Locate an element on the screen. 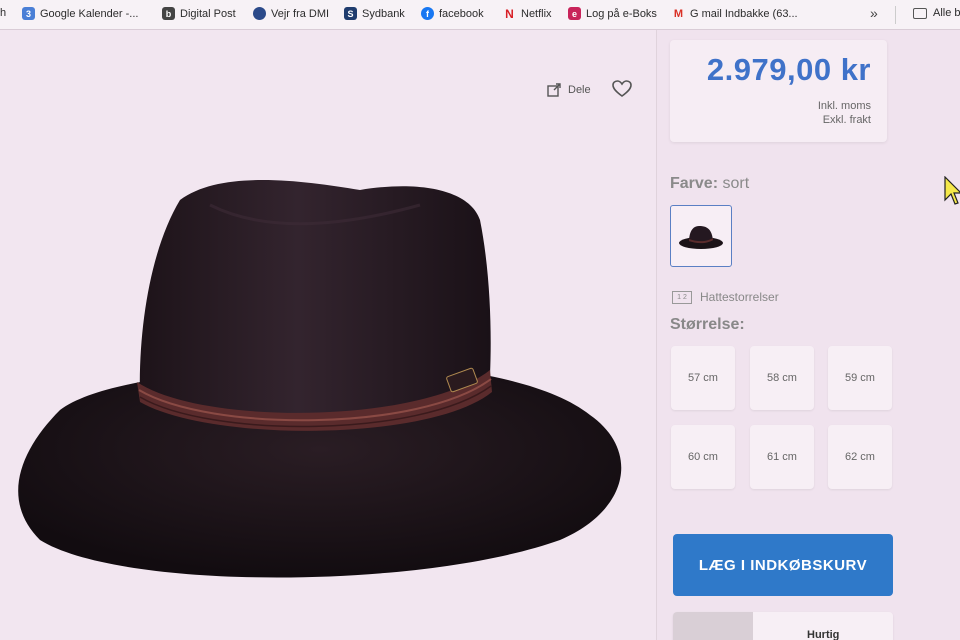  gmail-icon: M is located at coordinates (678, 13).